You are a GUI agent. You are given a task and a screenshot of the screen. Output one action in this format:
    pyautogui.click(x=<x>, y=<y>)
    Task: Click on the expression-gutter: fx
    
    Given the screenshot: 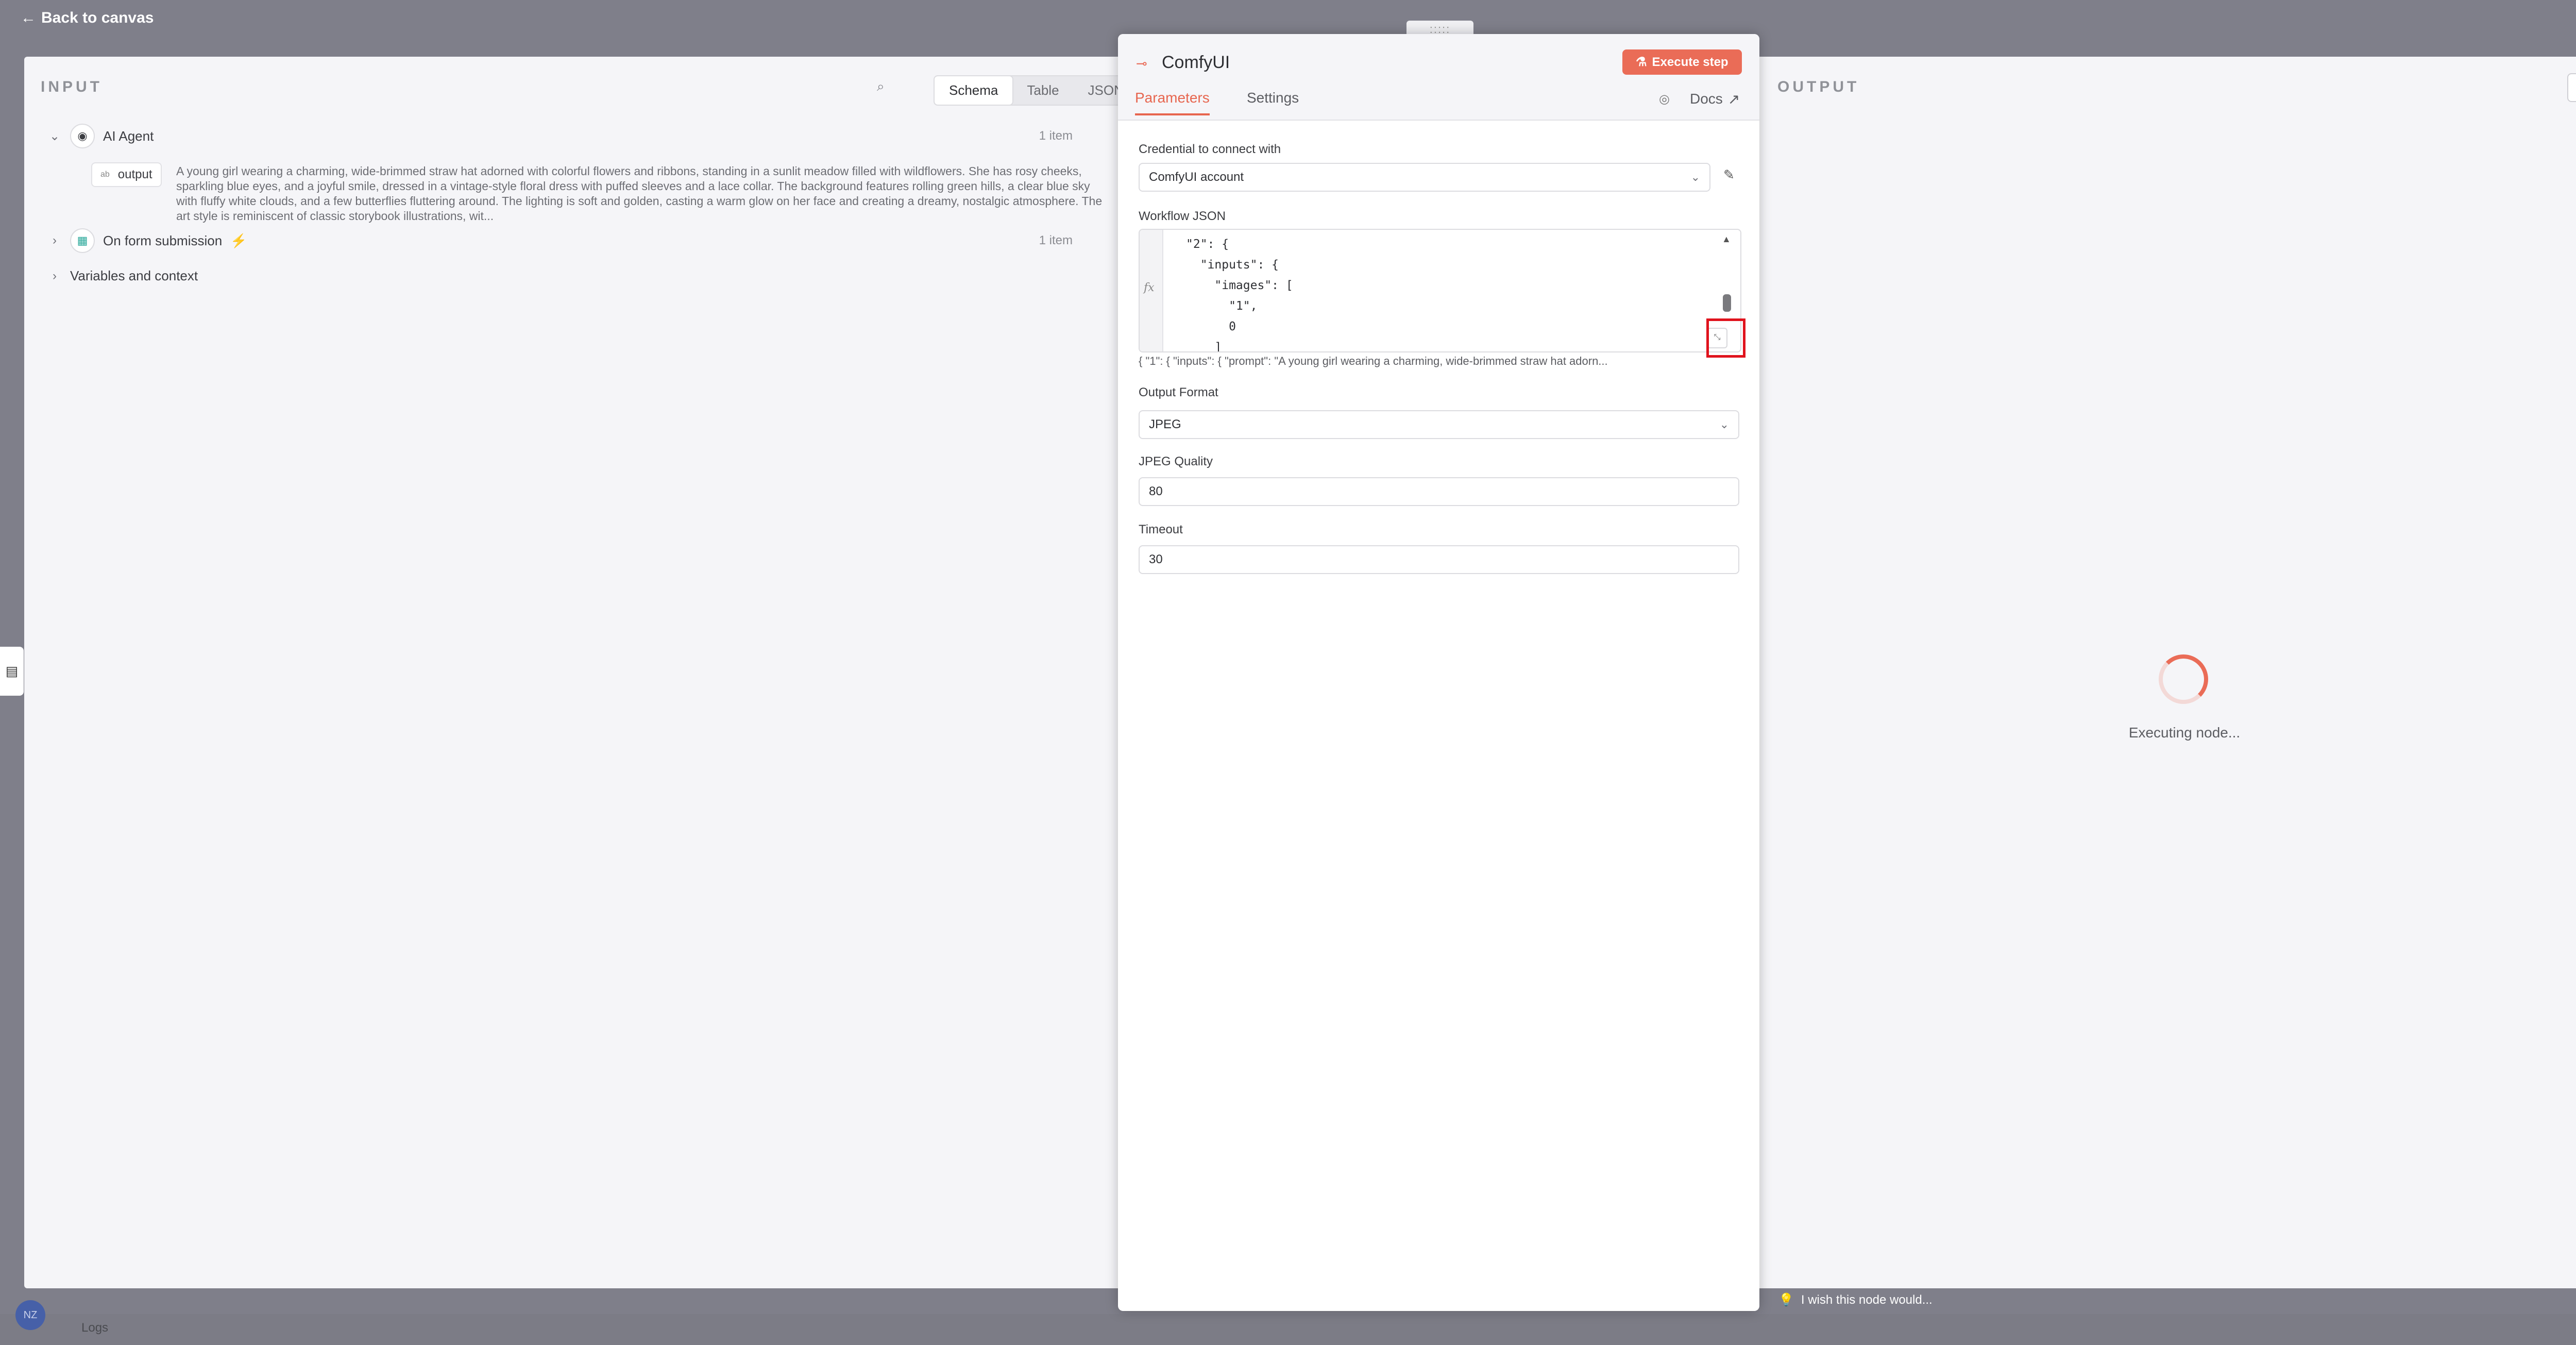 What is the action you would take?
    pyautogui.click(x=1151, y=290)
    